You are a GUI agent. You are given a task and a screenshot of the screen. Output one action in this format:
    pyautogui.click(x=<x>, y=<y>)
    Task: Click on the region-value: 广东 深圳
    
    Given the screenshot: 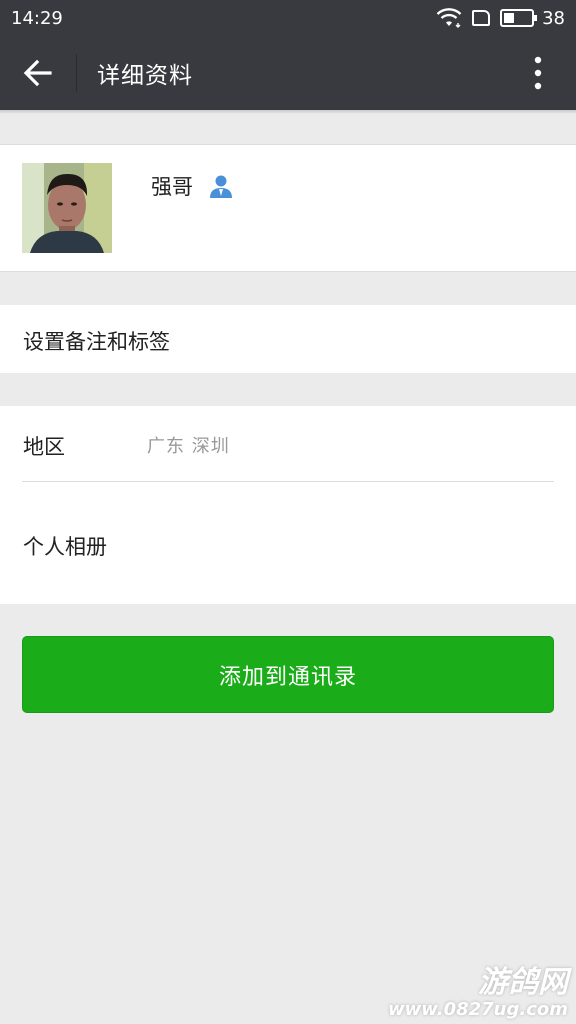 What is the action you would take?
    pyautogui.click(x=188, y=446)
    